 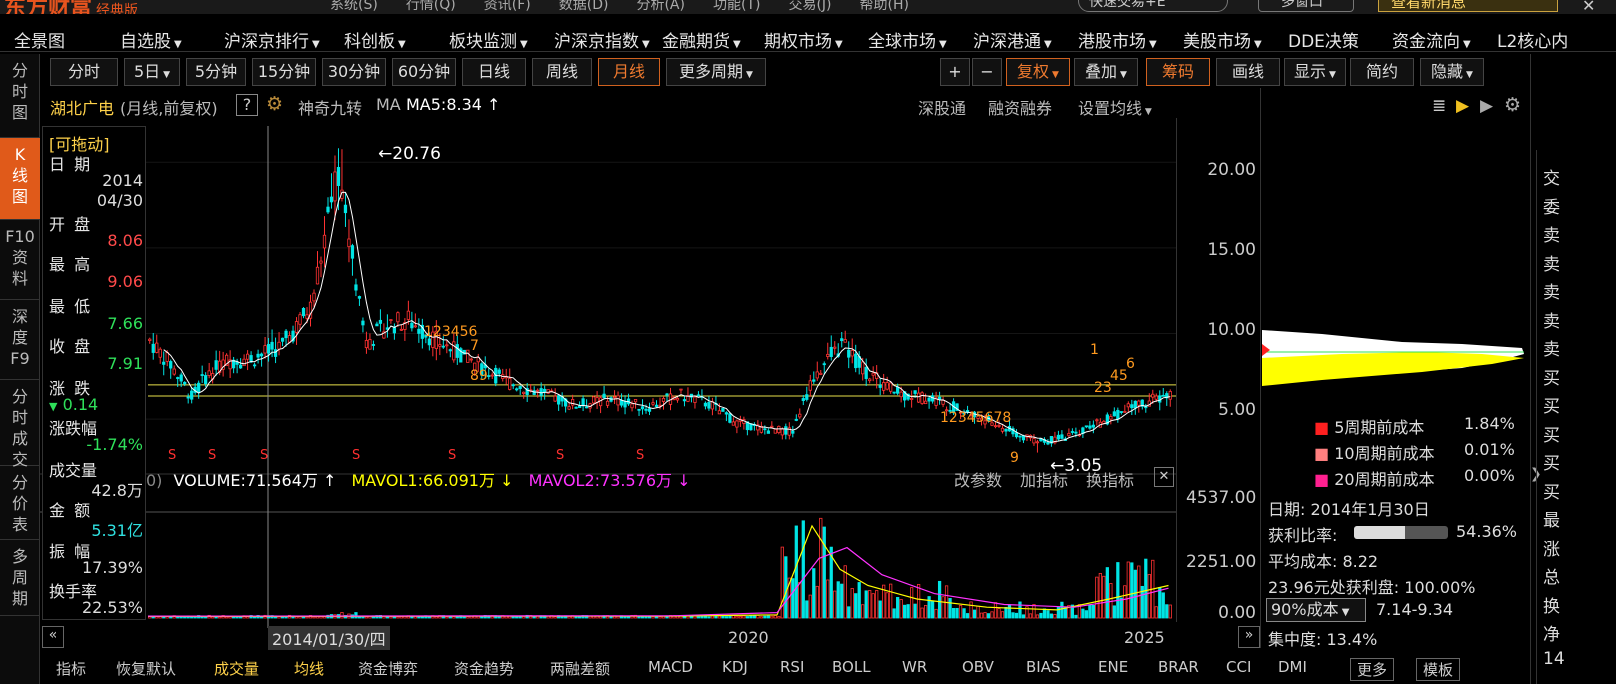 What do you see at coordinates (955, 72) in the screenshot?
I see `tool-button: +` at bounding box center [955, 72].